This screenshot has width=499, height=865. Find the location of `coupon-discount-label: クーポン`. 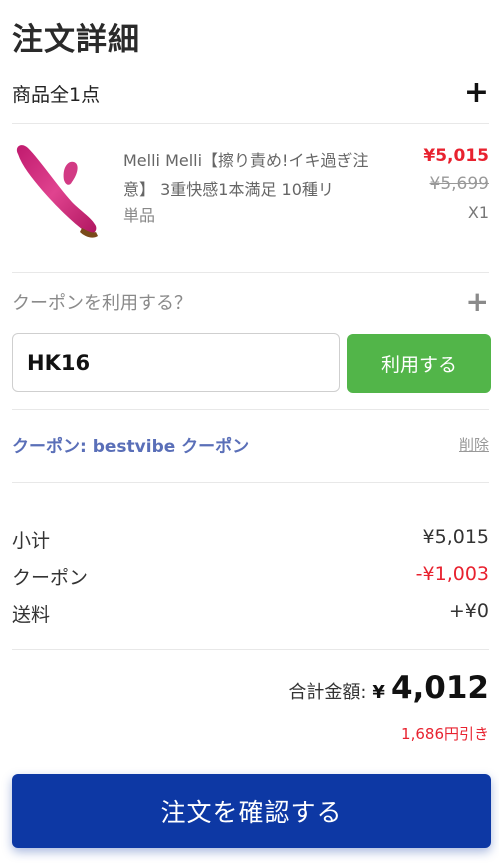

coupon-discount-label: クーポン is located at coordinates (50, 578).